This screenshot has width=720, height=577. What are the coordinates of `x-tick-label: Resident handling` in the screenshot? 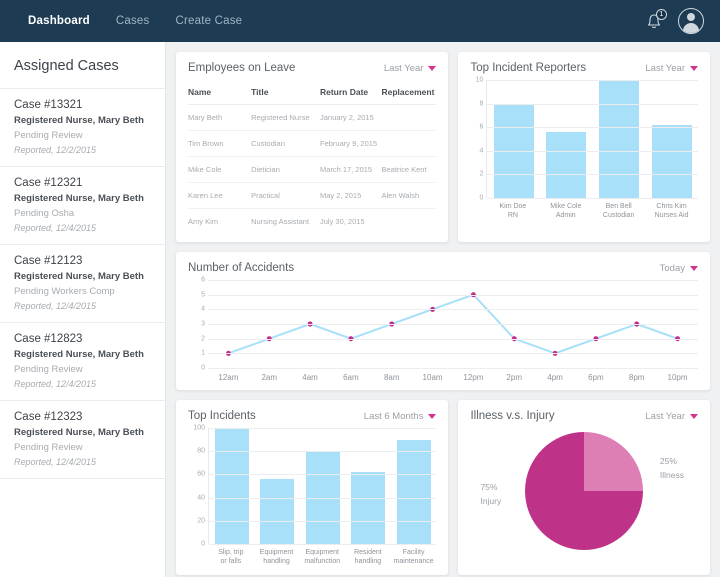 It's located at (368, 557).